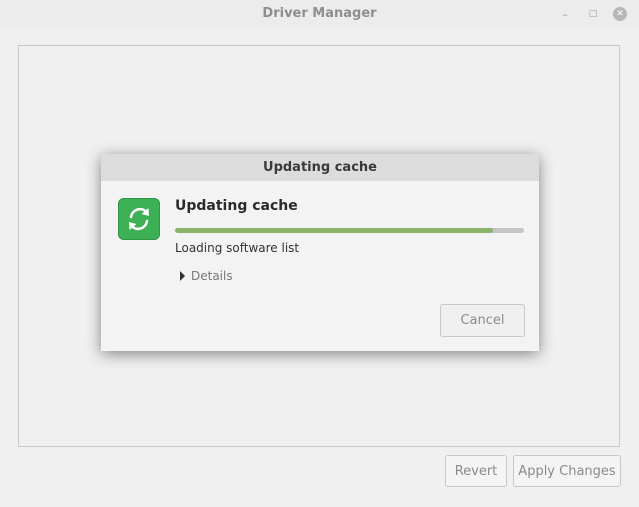 This screenshot has height=507, width=639. I want to click on window-title: Driver Manager, so click(319, 13).